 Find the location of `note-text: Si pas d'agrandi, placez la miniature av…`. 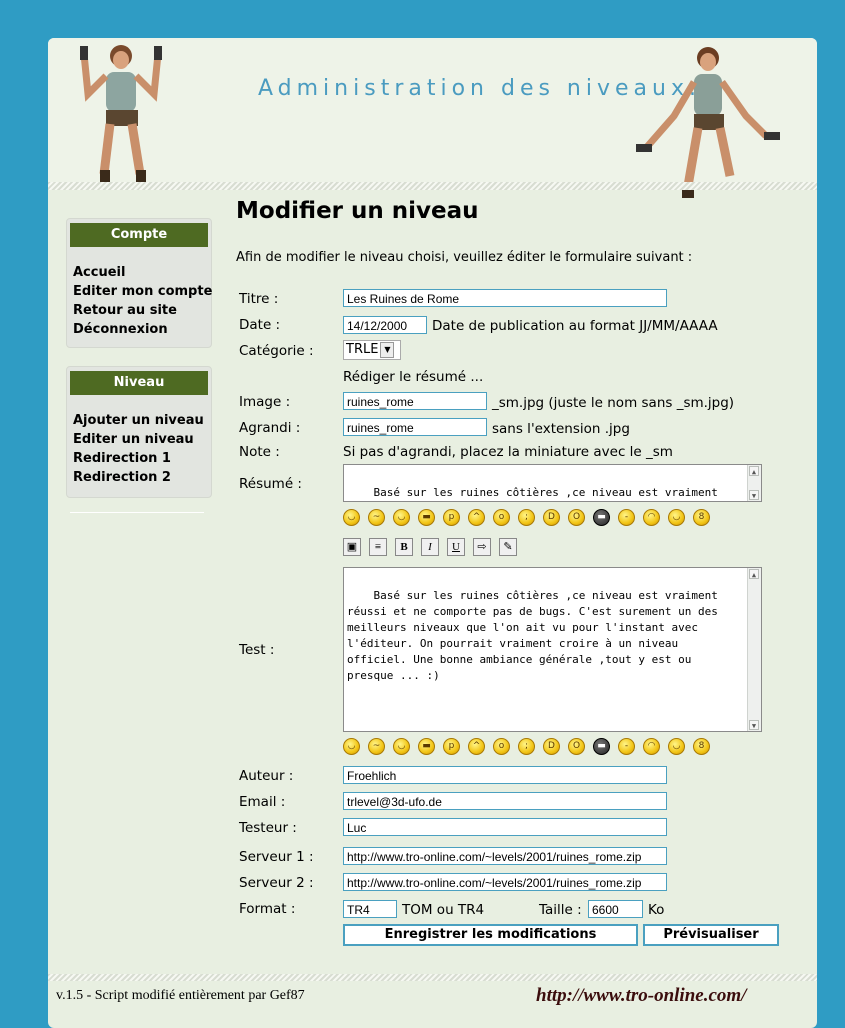

note-text: Si pas d'agrandi, placez la miniature av… is located at coordinates (508, 452).